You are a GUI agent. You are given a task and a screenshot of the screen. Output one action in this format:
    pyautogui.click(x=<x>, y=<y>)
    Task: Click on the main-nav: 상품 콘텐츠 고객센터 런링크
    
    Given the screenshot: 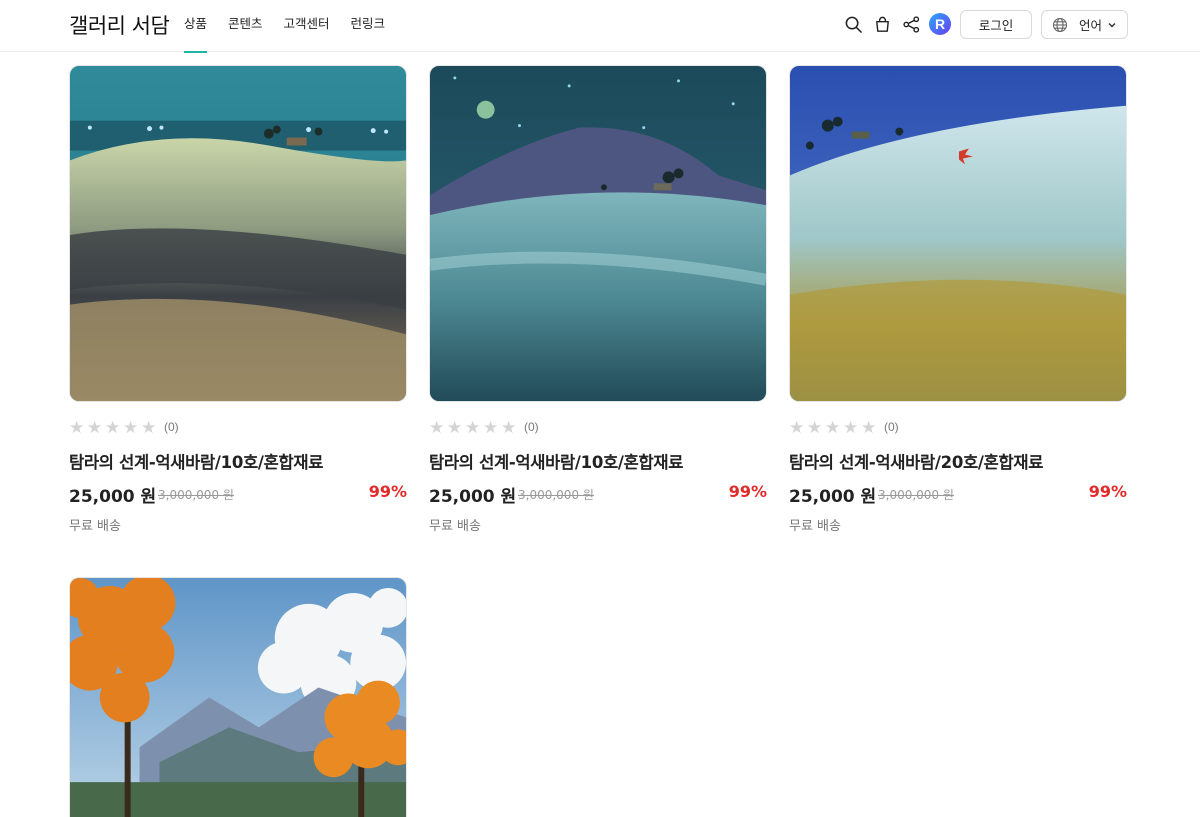 What is the action you would take?
    pyautogui.click(x=295, y=26)
    